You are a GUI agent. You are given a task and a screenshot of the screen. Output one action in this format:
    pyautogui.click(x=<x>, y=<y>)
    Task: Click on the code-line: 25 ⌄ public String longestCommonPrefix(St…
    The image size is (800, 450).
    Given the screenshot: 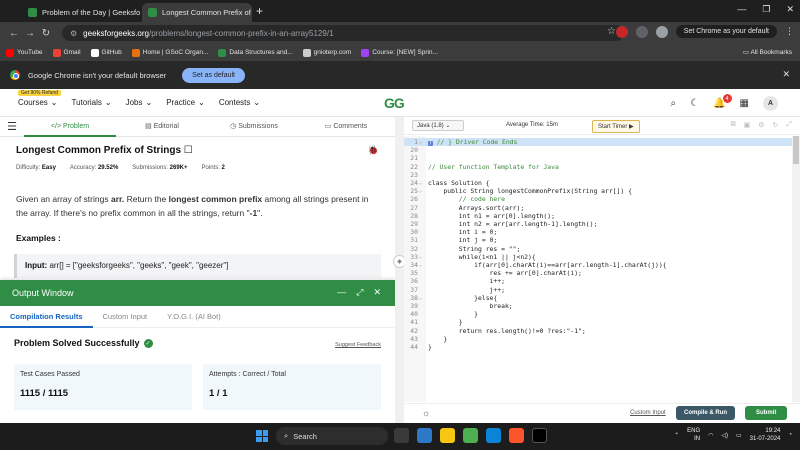 What is the action you would take?
    pyautogui.click(x=602, y=191)
    